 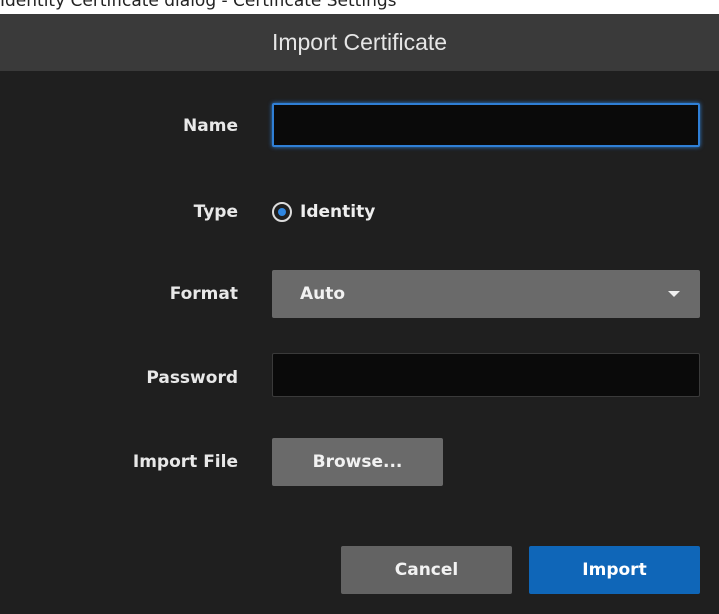 What do you see at coordinates (486, 125) in the screenshot?
I see `name-input` at bounding box center [486, 125].